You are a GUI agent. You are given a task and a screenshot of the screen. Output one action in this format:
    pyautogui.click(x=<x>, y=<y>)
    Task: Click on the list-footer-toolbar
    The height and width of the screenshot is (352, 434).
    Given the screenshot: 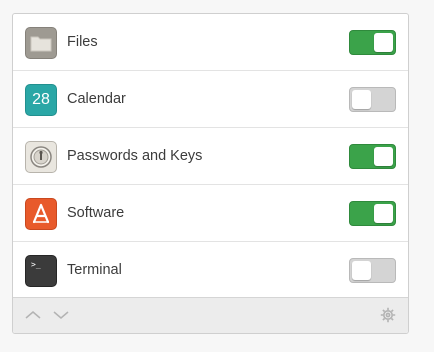 What is the action you would take?
    pyautogui.click(x=210, y=315)
    